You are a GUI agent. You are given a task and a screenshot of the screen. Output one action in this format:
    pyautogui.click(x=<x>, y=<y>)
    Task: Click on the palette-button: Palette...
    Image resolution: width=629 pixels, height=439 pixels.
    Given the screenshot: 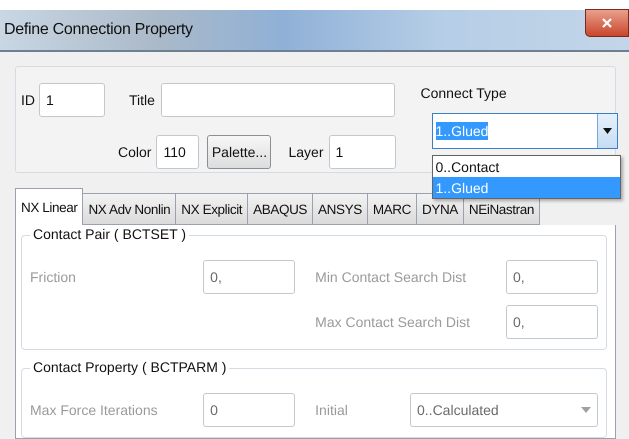 What is the action you would take?
    pyautogui.click(x=239, y=152)
    